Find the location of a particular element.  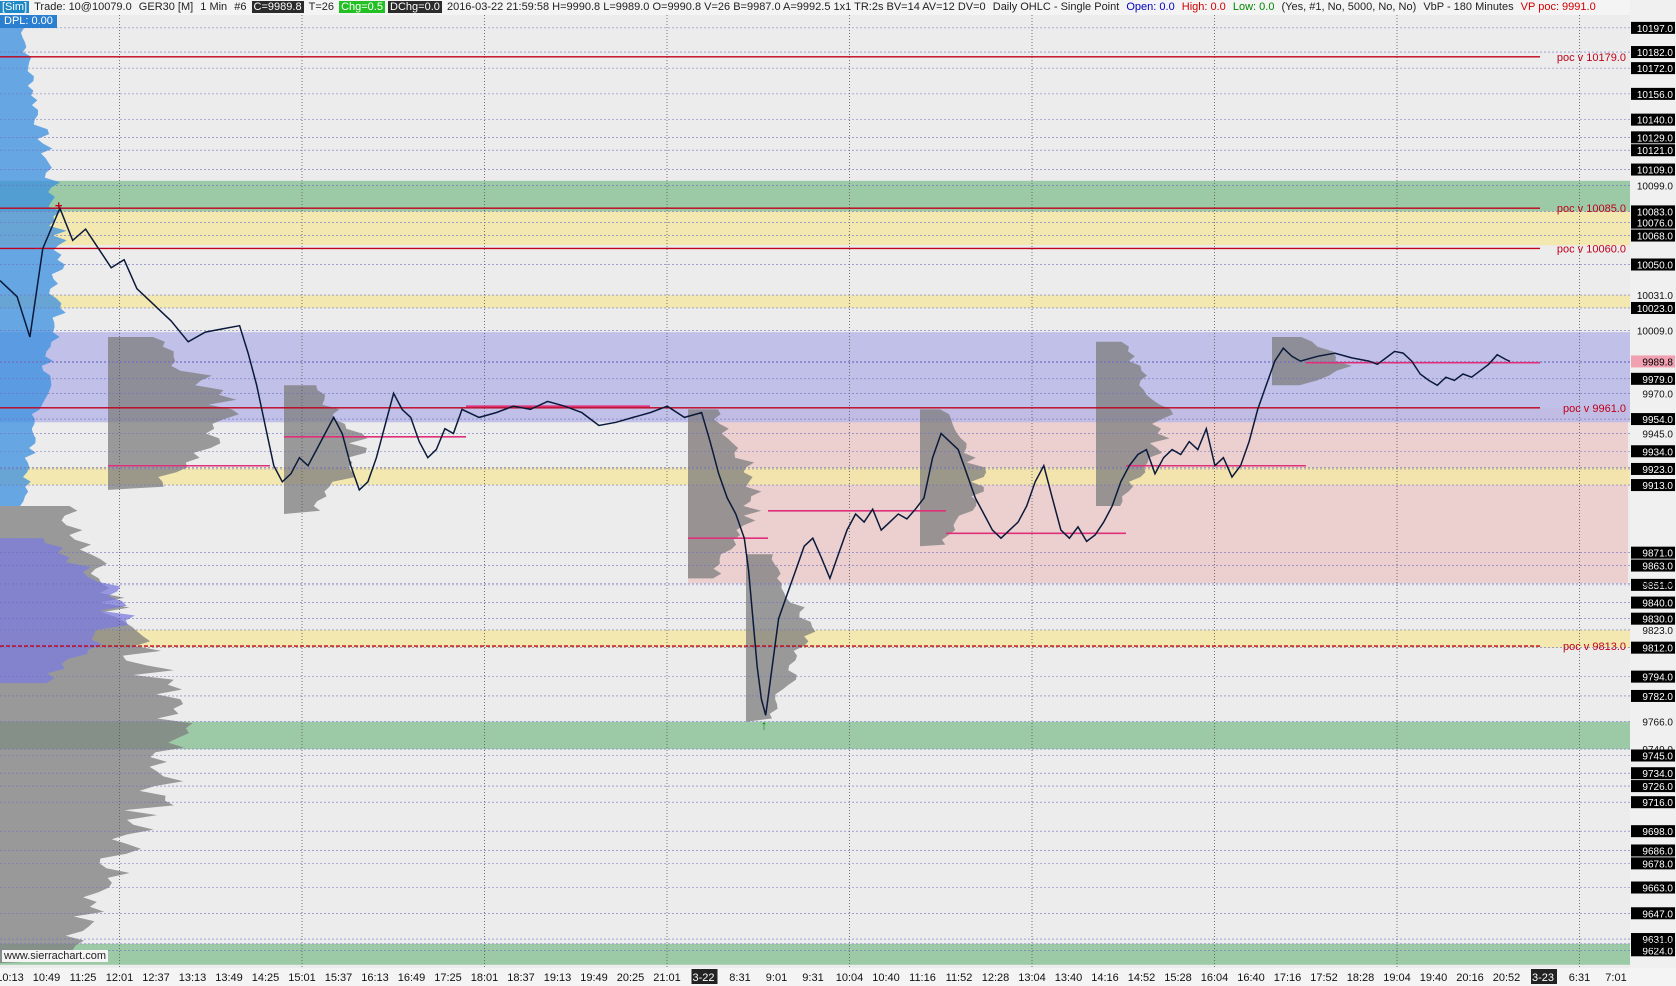

price-tag: 9716.0 is located at coordinates (1657, 803).